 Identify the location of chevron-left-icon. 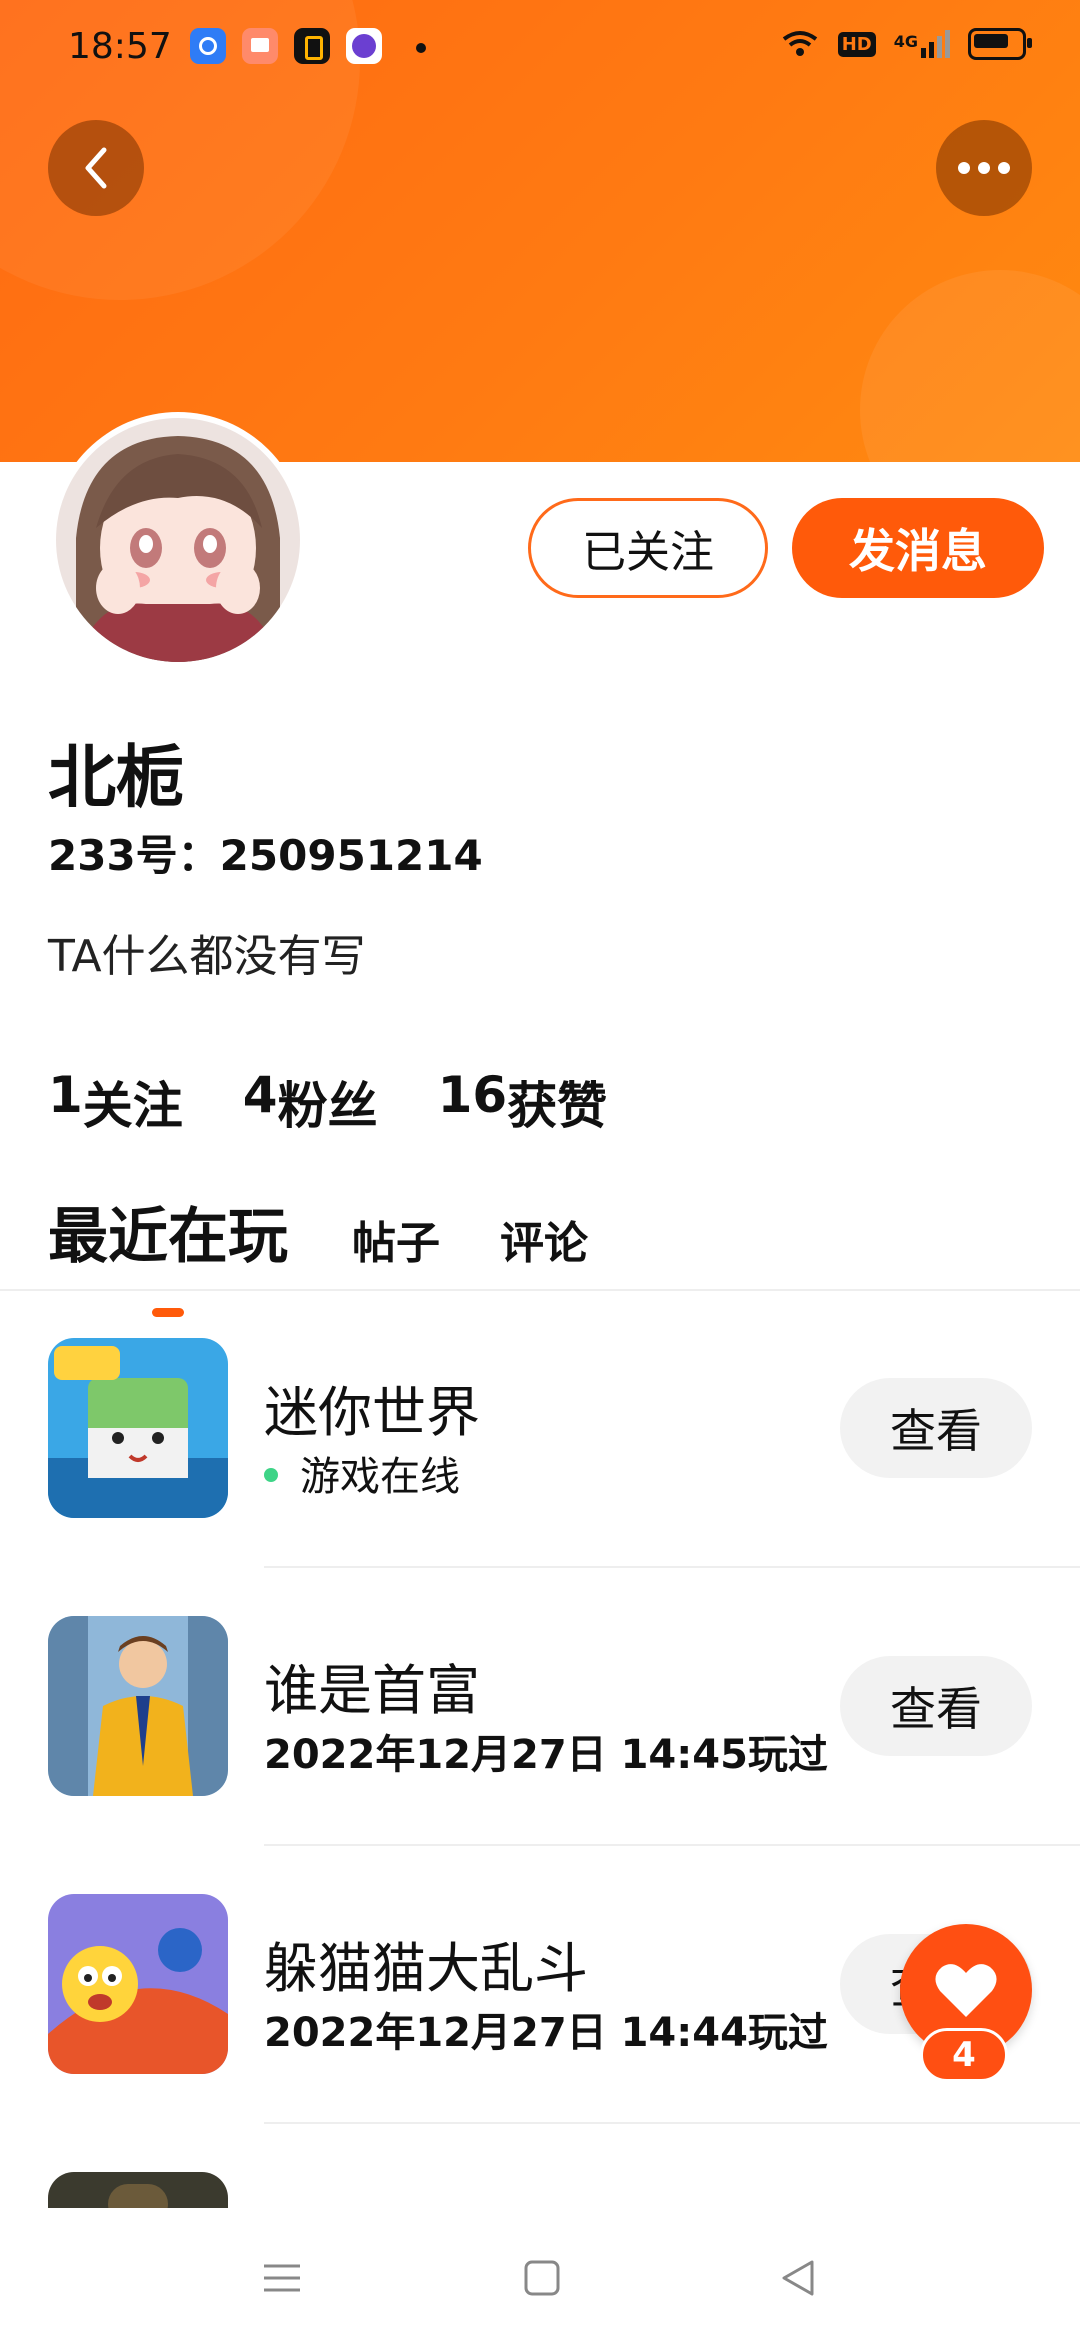
(96, 168).